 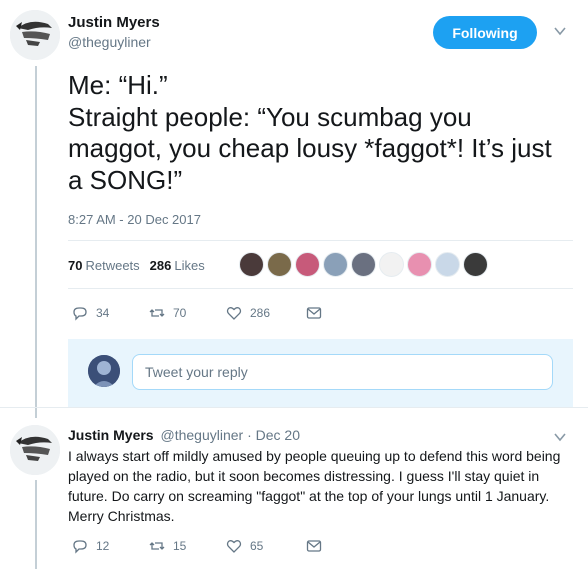 I want to click on retweet-button: 15, so click(x=187, y=546).